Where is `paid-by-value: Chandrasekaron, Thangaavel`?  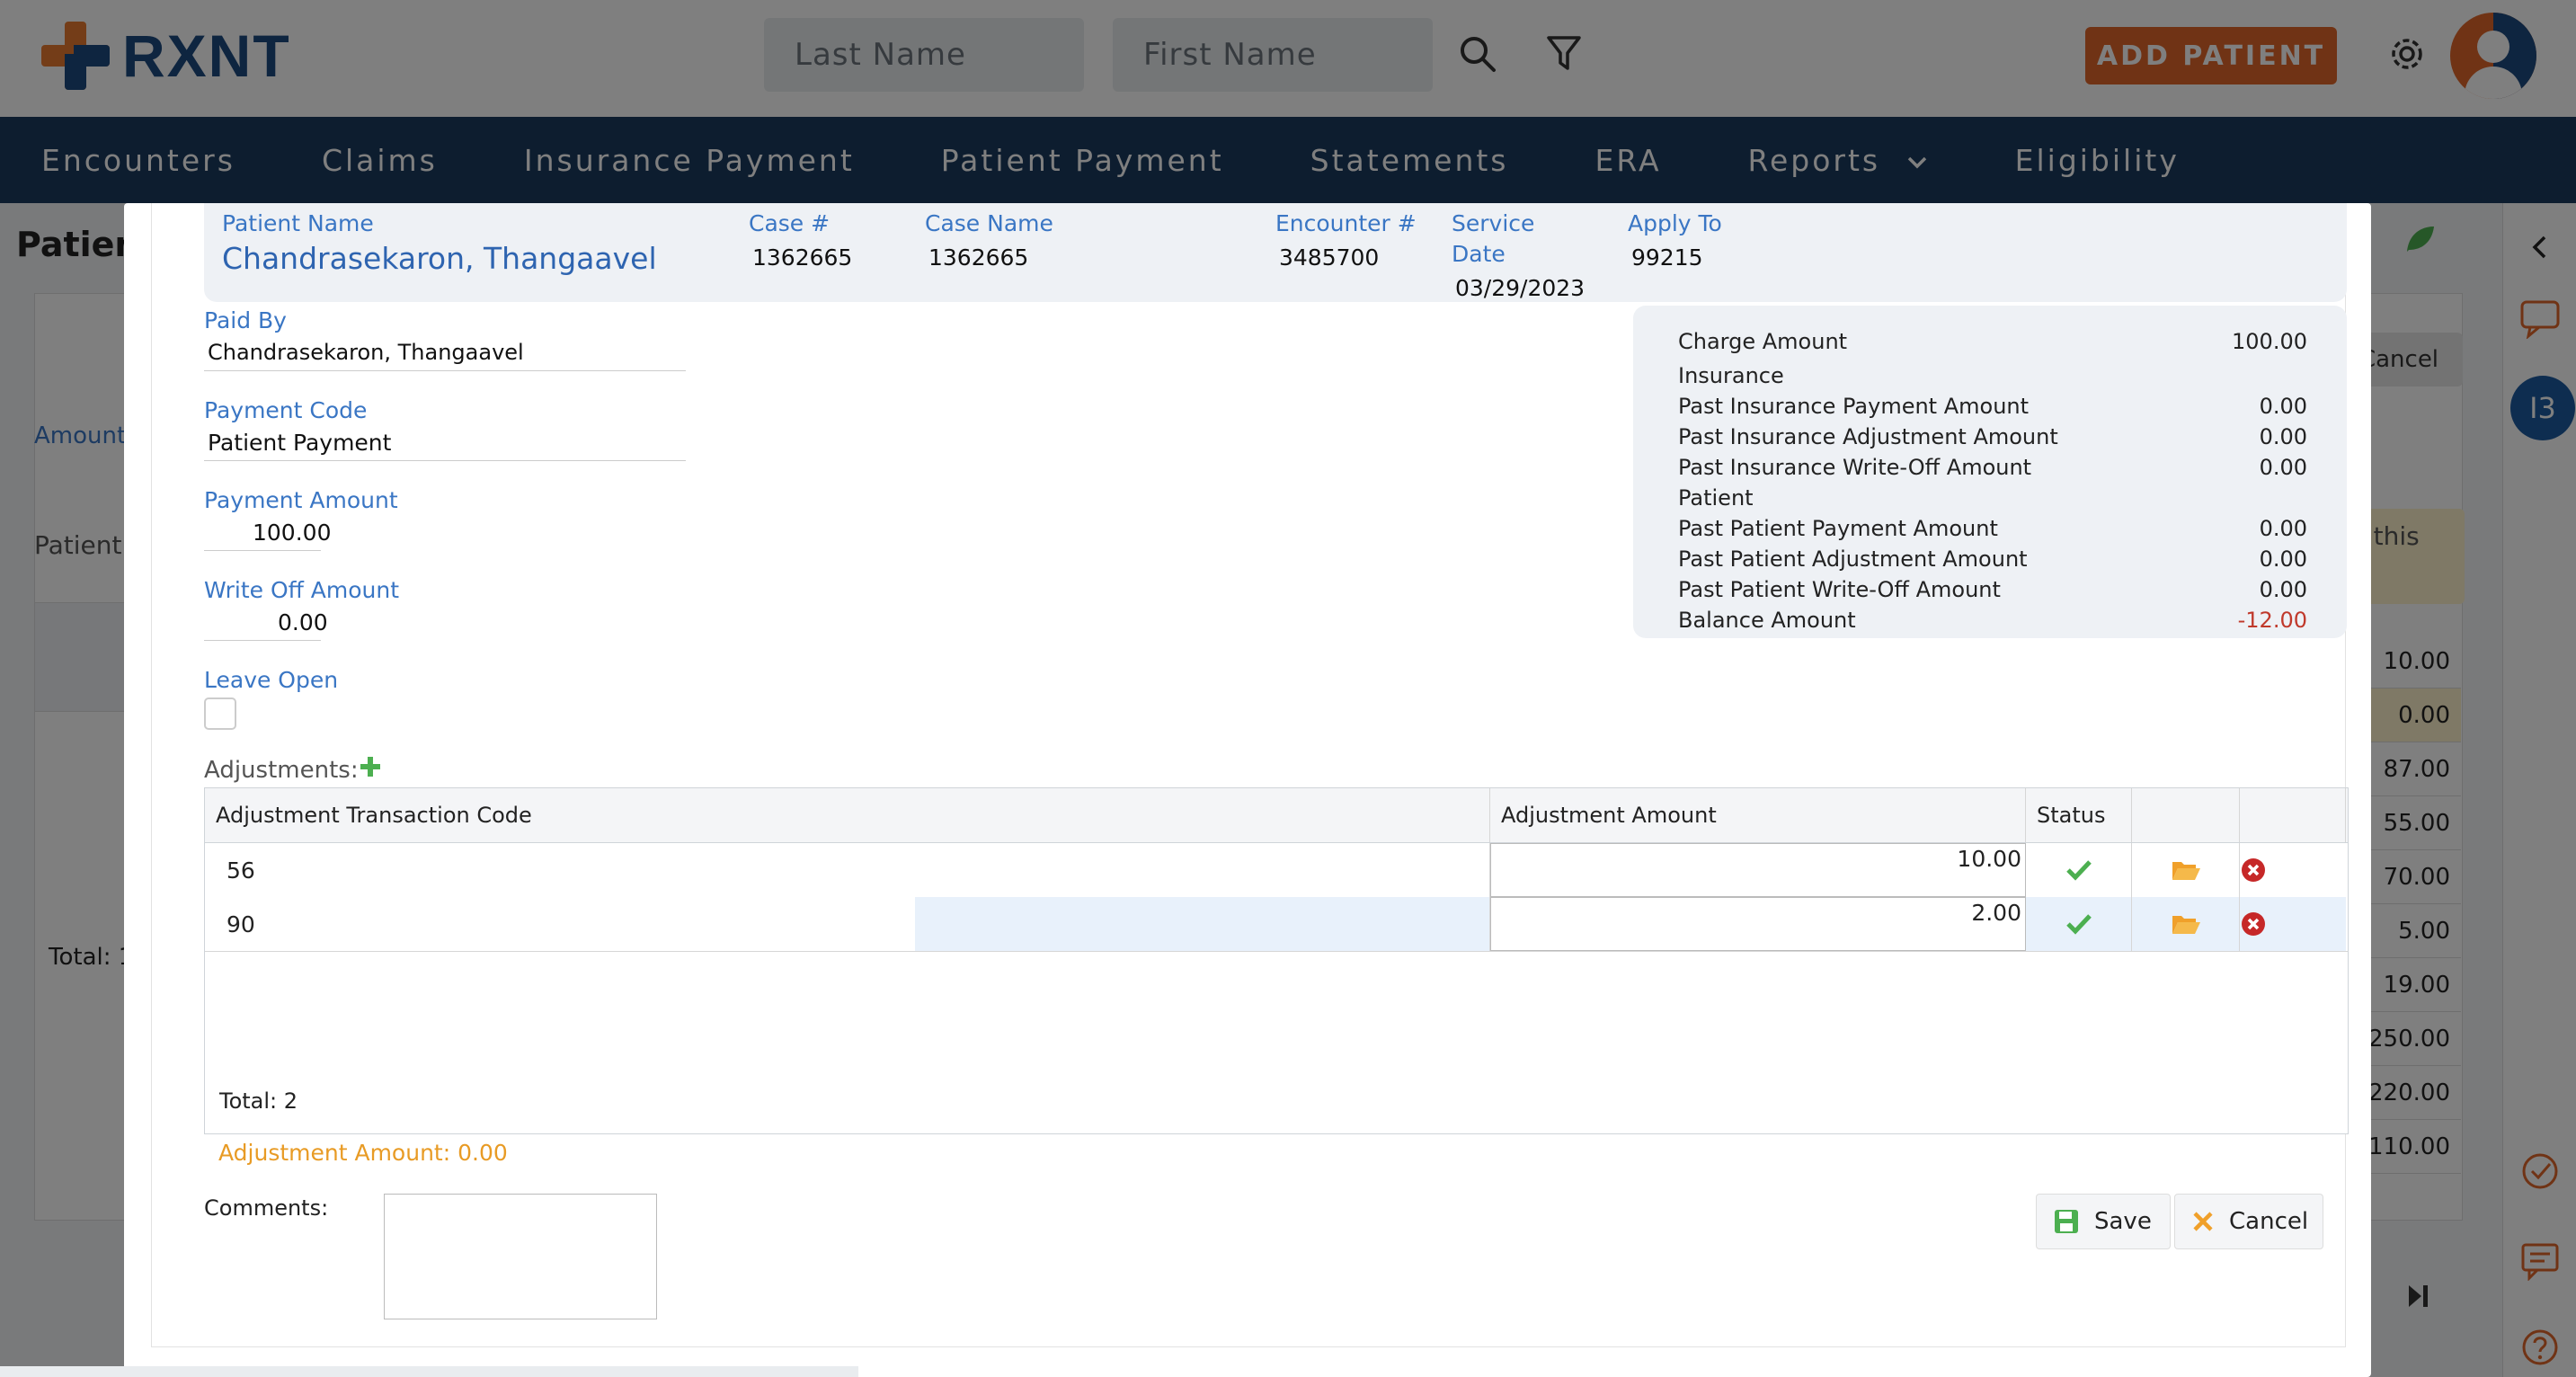
paid-by-value: Chandrasekaron, Thangaavel is located at coordinates (366, 352).